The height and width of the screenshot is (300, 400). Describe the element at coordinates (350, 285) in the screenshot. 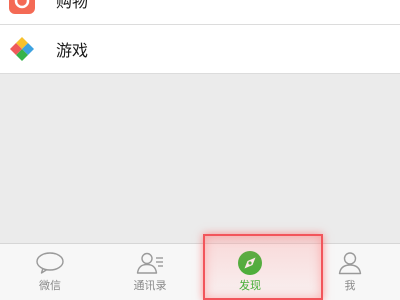

I see `tab-label: 我` at that location.